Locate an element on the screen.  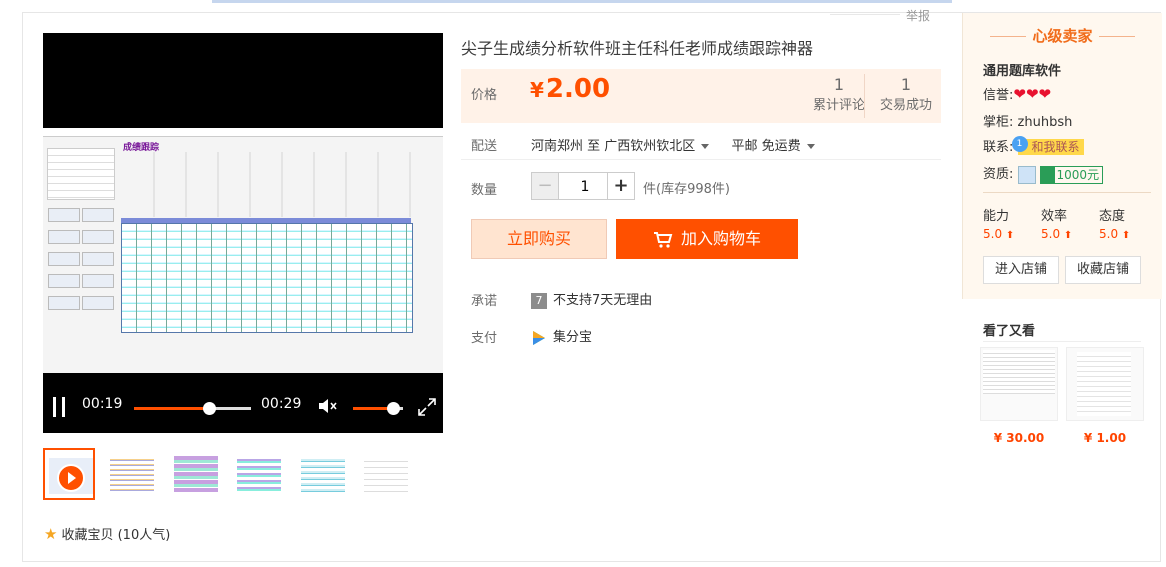
score-attitude: 态度 5.0 ⬆ is located at coordinates (1115, 225).